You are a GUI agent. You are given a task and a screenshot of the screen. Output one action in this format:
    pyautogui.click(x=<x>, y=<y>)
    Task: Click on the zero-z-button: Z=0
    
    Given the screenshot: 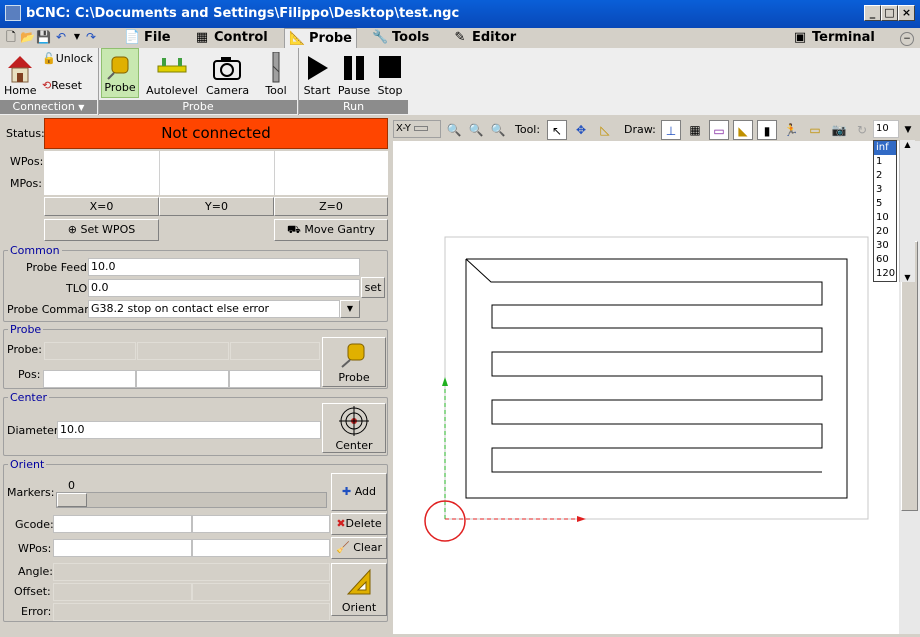 What is the action you would take?
    pyautogui.click(x=331, y=206)
    